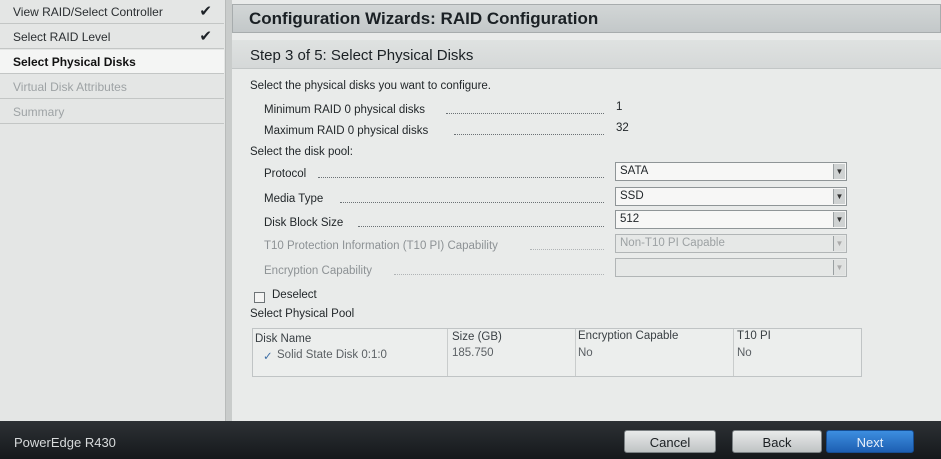  Describe the element at coordinates (304, 223) in the screenshot. I see `disk-block-size-label: Disk Block Size` at that location.